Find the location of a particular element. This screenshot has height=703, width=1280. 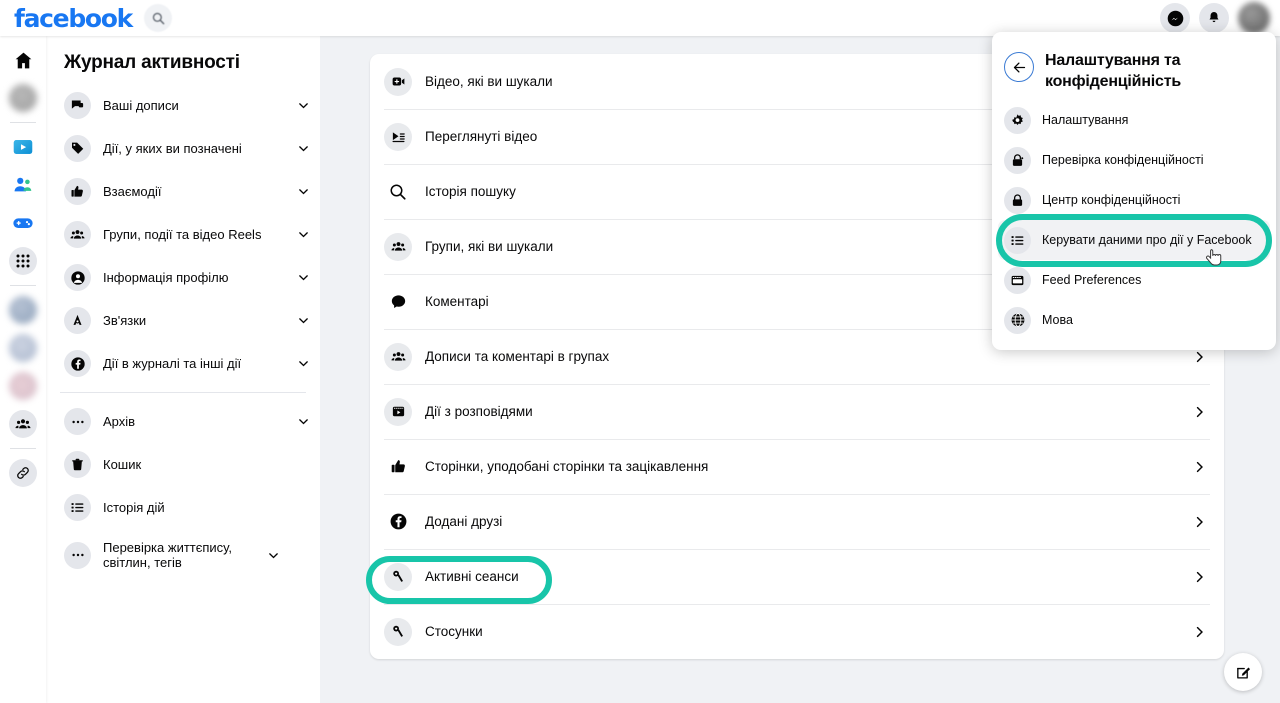

connections-icon is located at coordinates (77, 320).